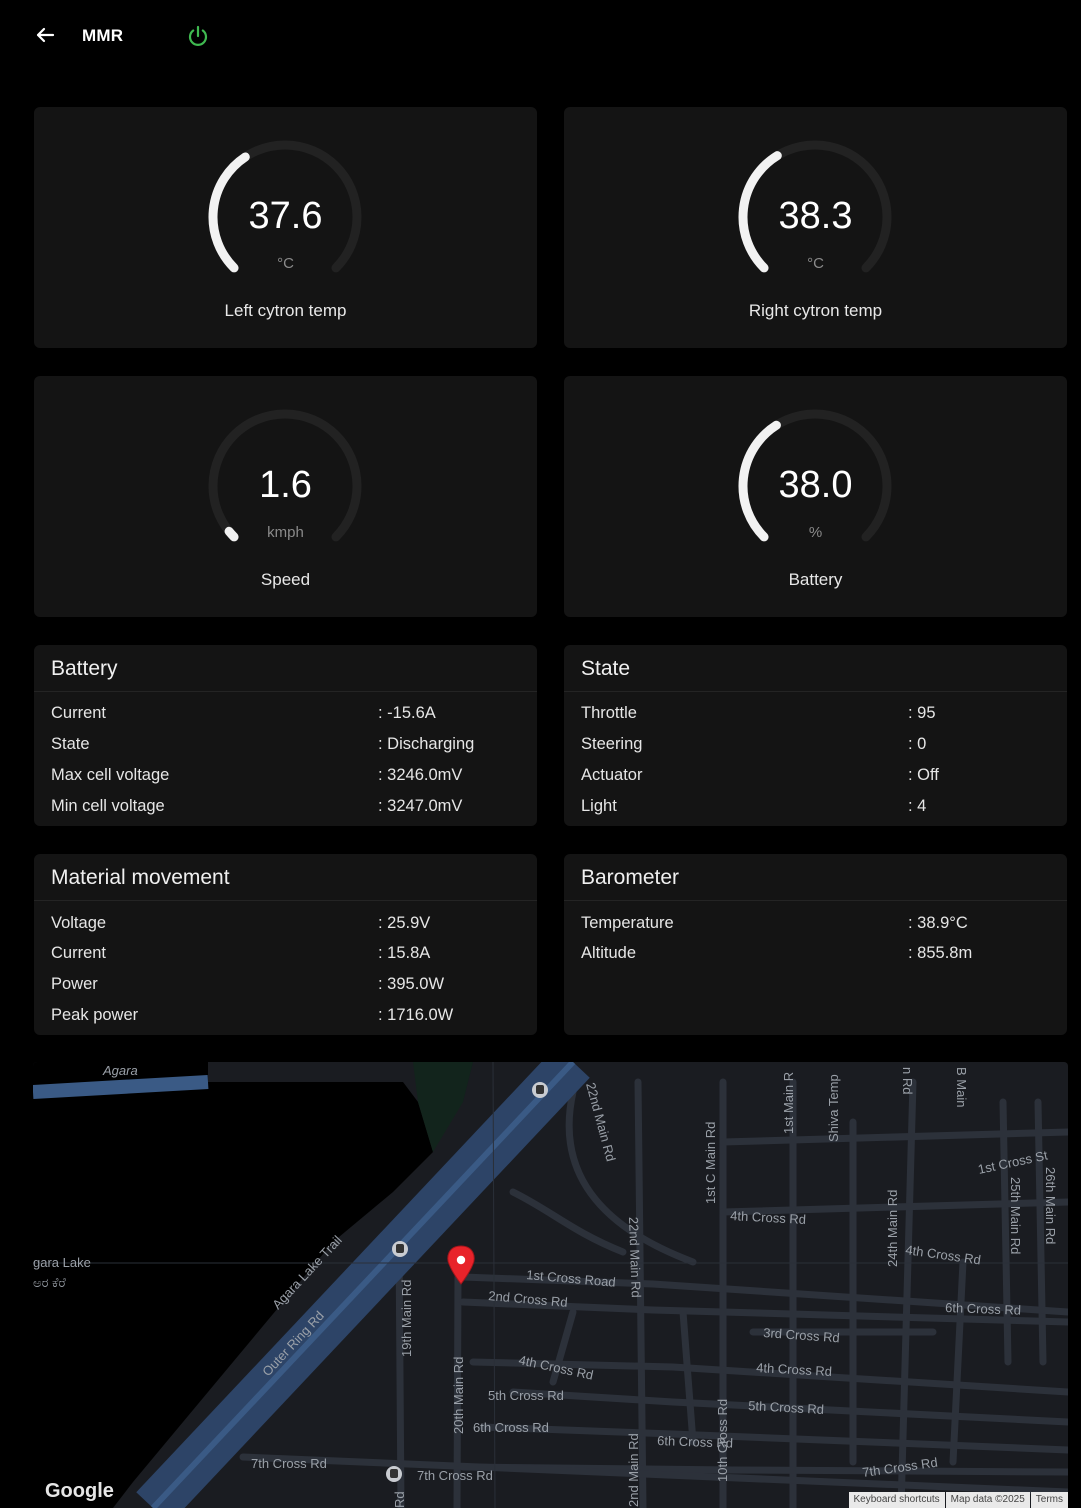 The height and width of the screenshot is (1508, 1081). I want to click on map-label: gara Lake, so click(62, 1262).